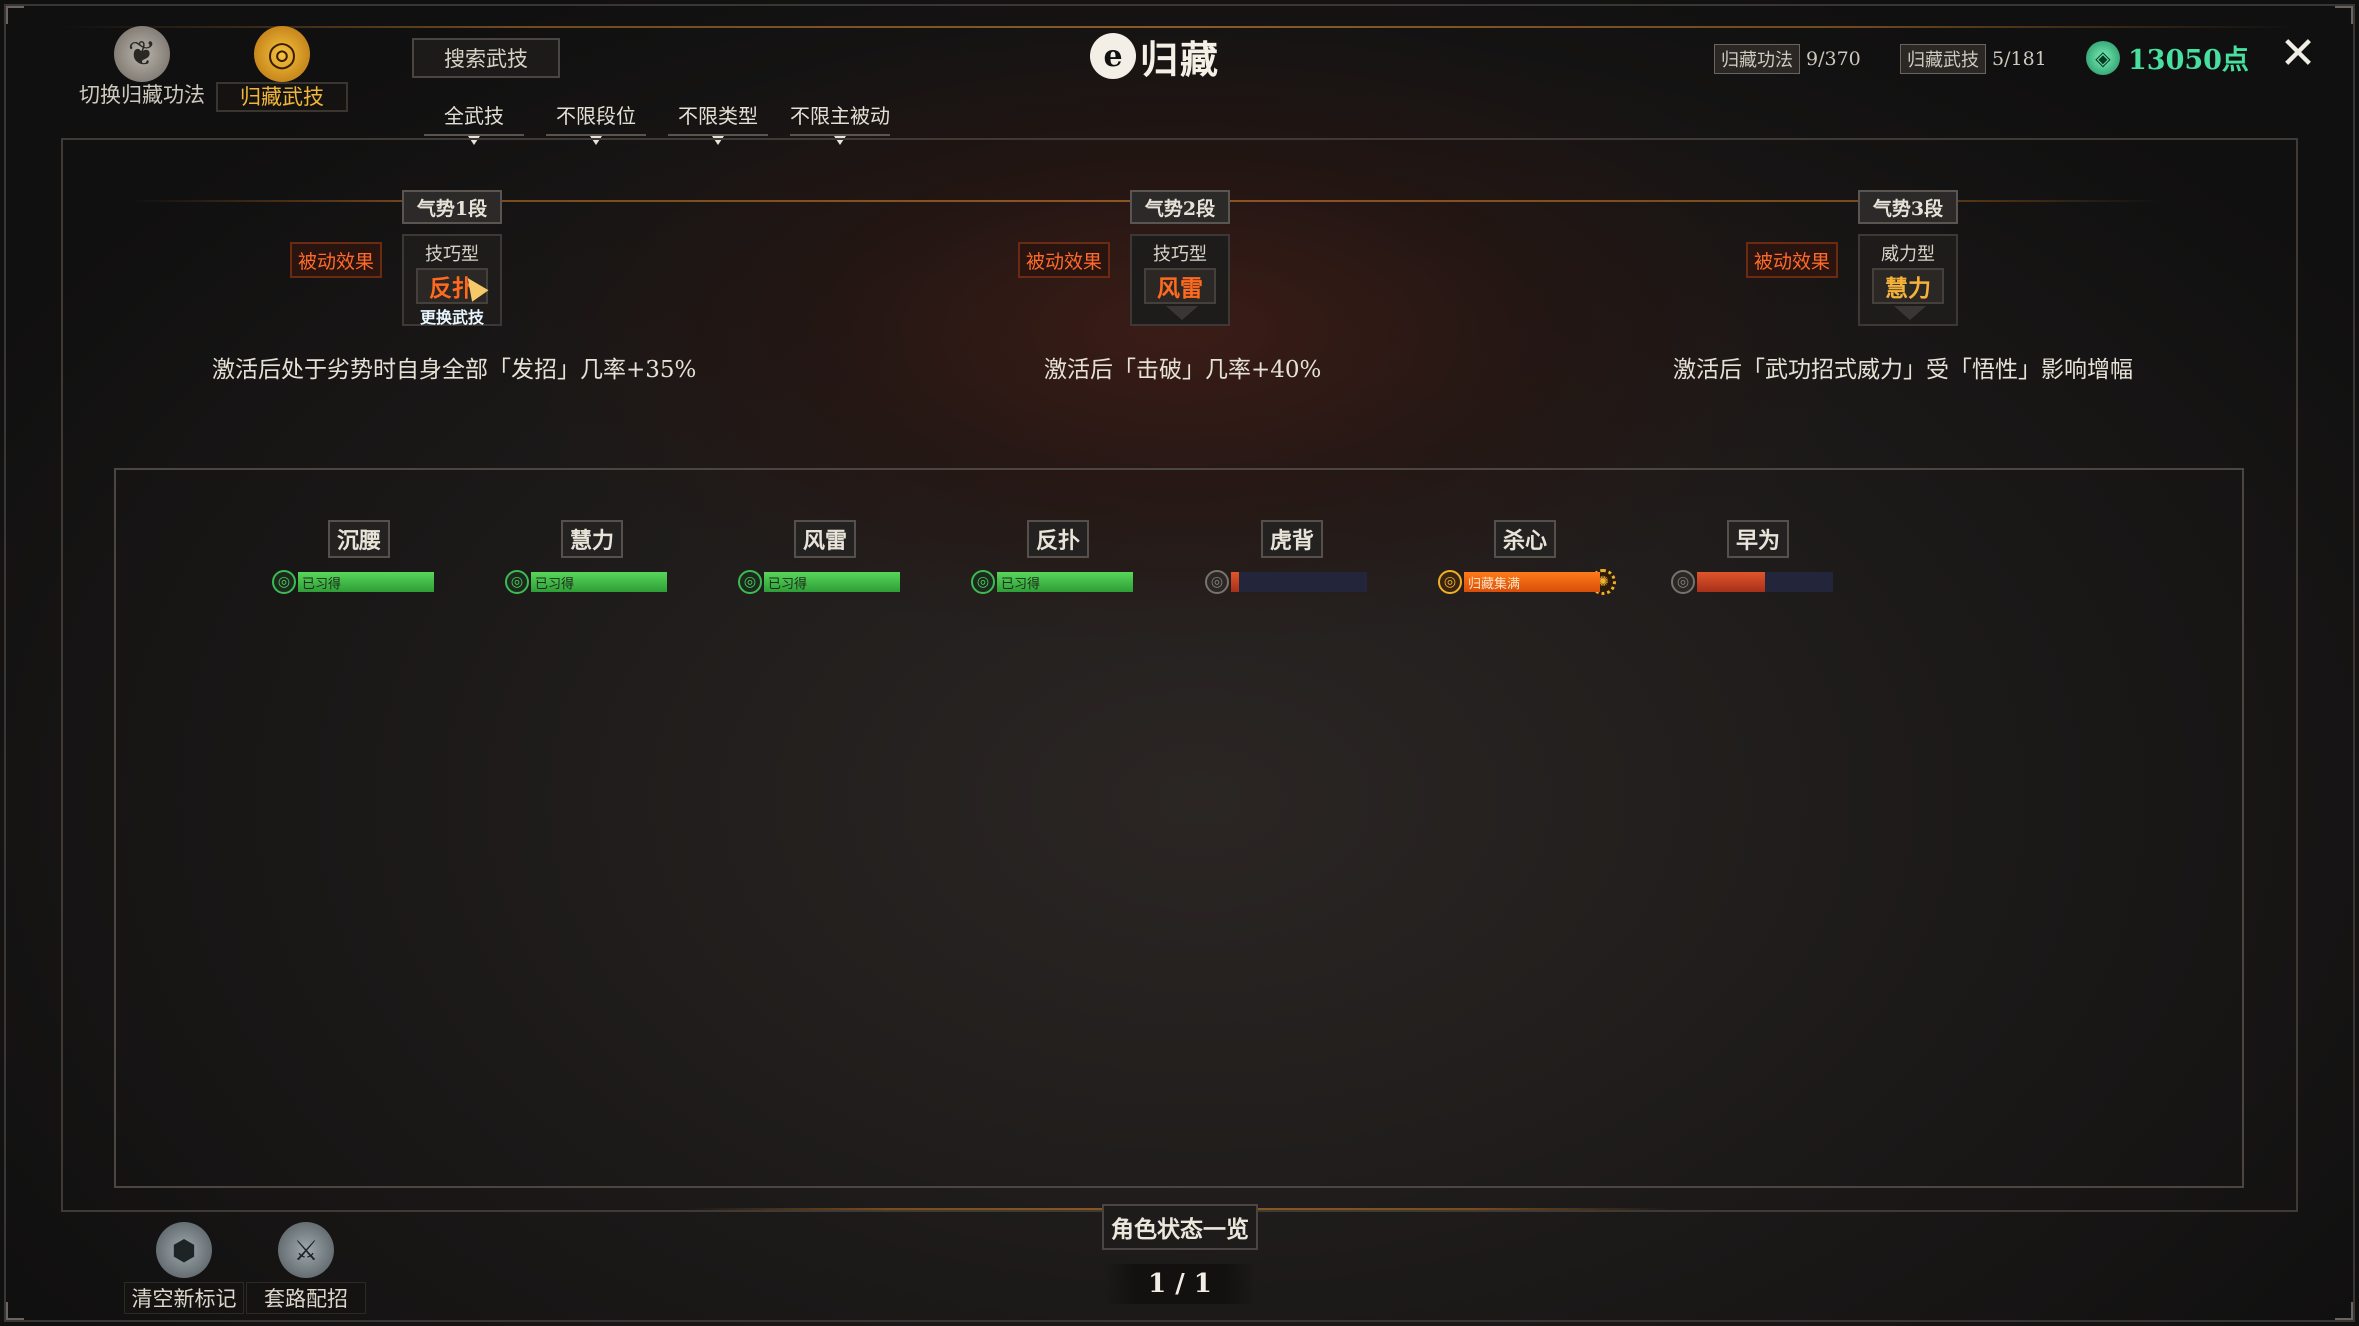 The height and width of the screenshot is (1326, 2359). Describe the element at coordinates (474, 116) in the screenshot. I see `filter-label: 全武技` at that location.